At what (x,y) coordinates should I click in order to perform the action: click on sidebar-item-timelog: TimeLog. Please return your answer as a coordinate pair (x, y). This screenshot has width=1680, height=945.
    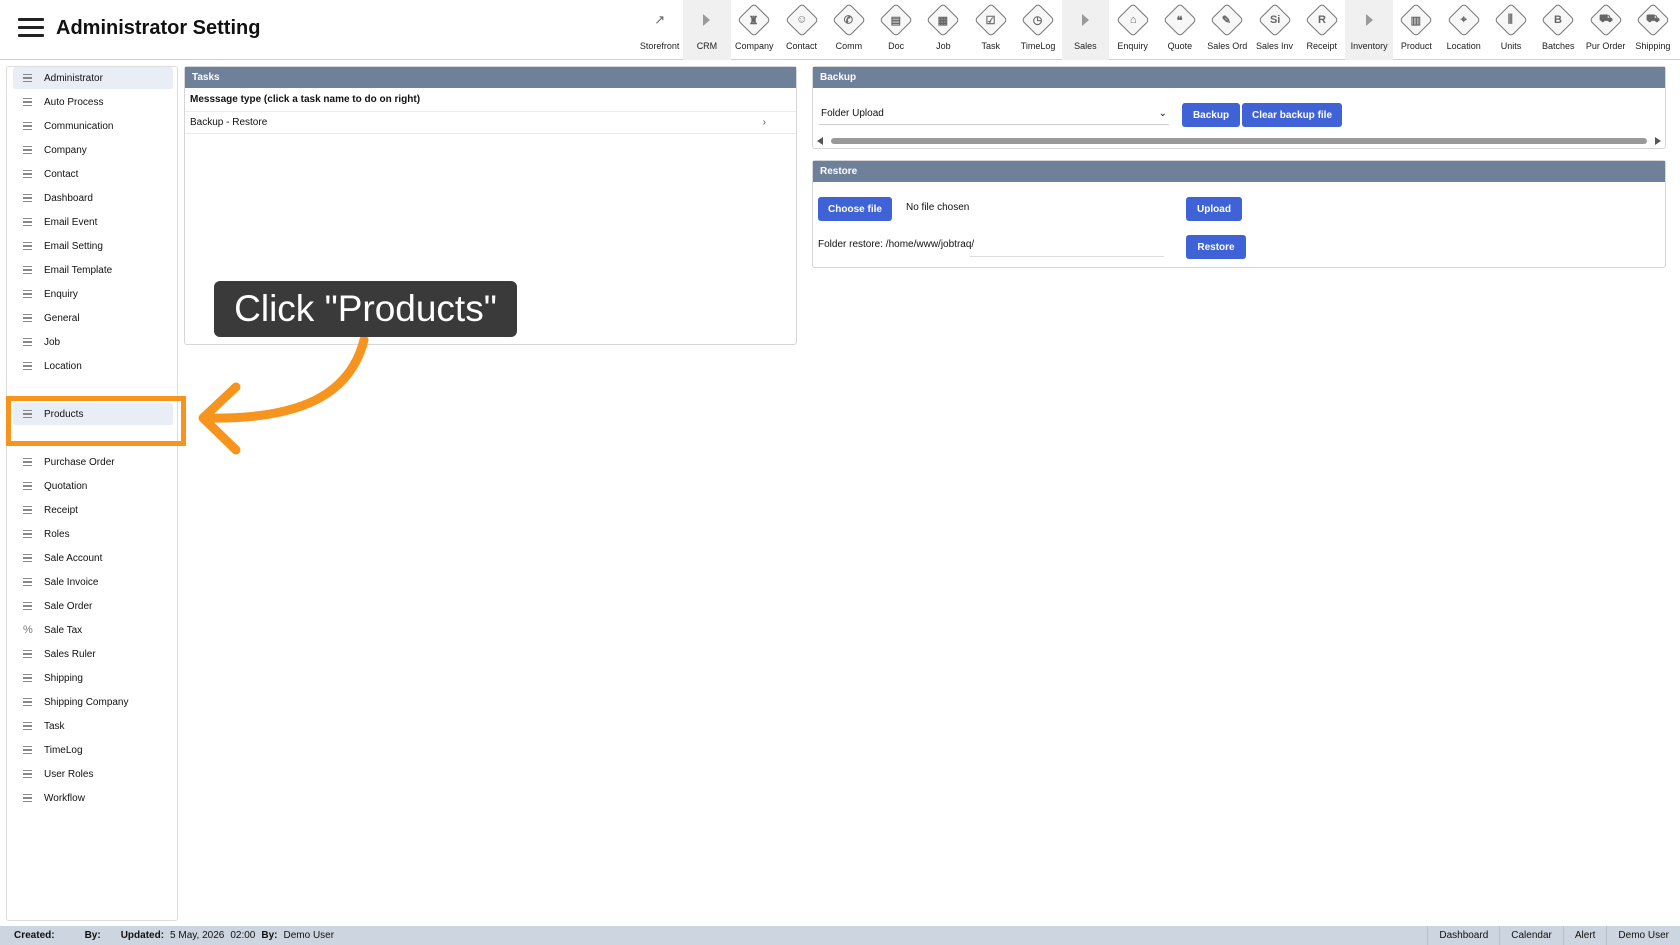
    Looking at the image, I should click on (93, 750).